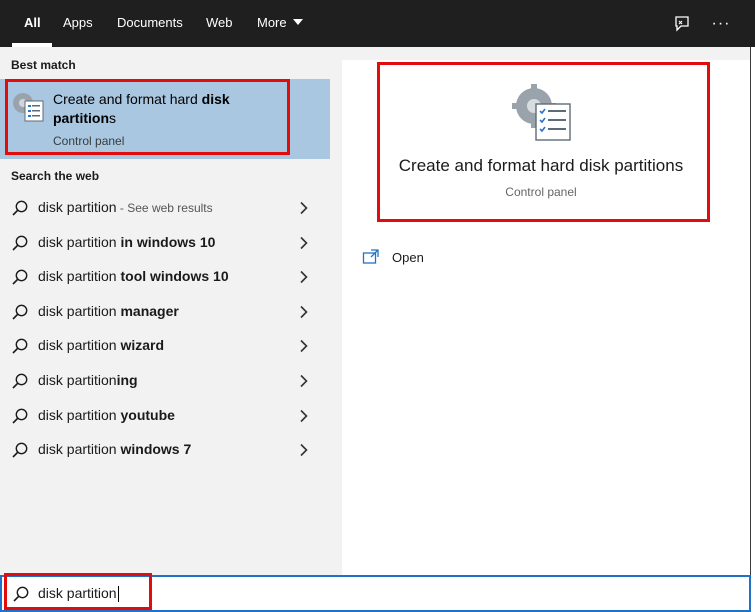  I want to click on web-result-label: disk partition wizard, so click(101, 345).